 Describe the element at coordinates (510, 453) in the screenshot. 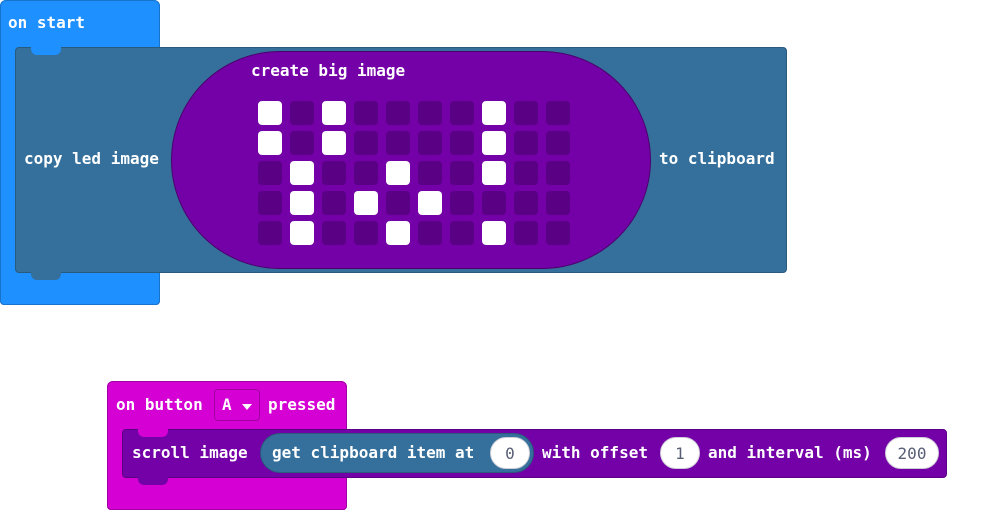

I see `clipboard-index-input: 0` at that location.